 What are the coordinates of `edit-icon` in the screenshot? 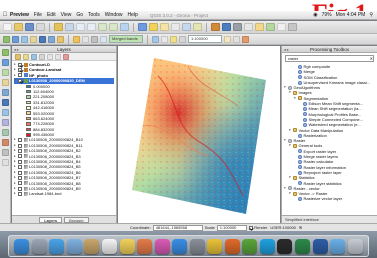 It's located at (85, 39).